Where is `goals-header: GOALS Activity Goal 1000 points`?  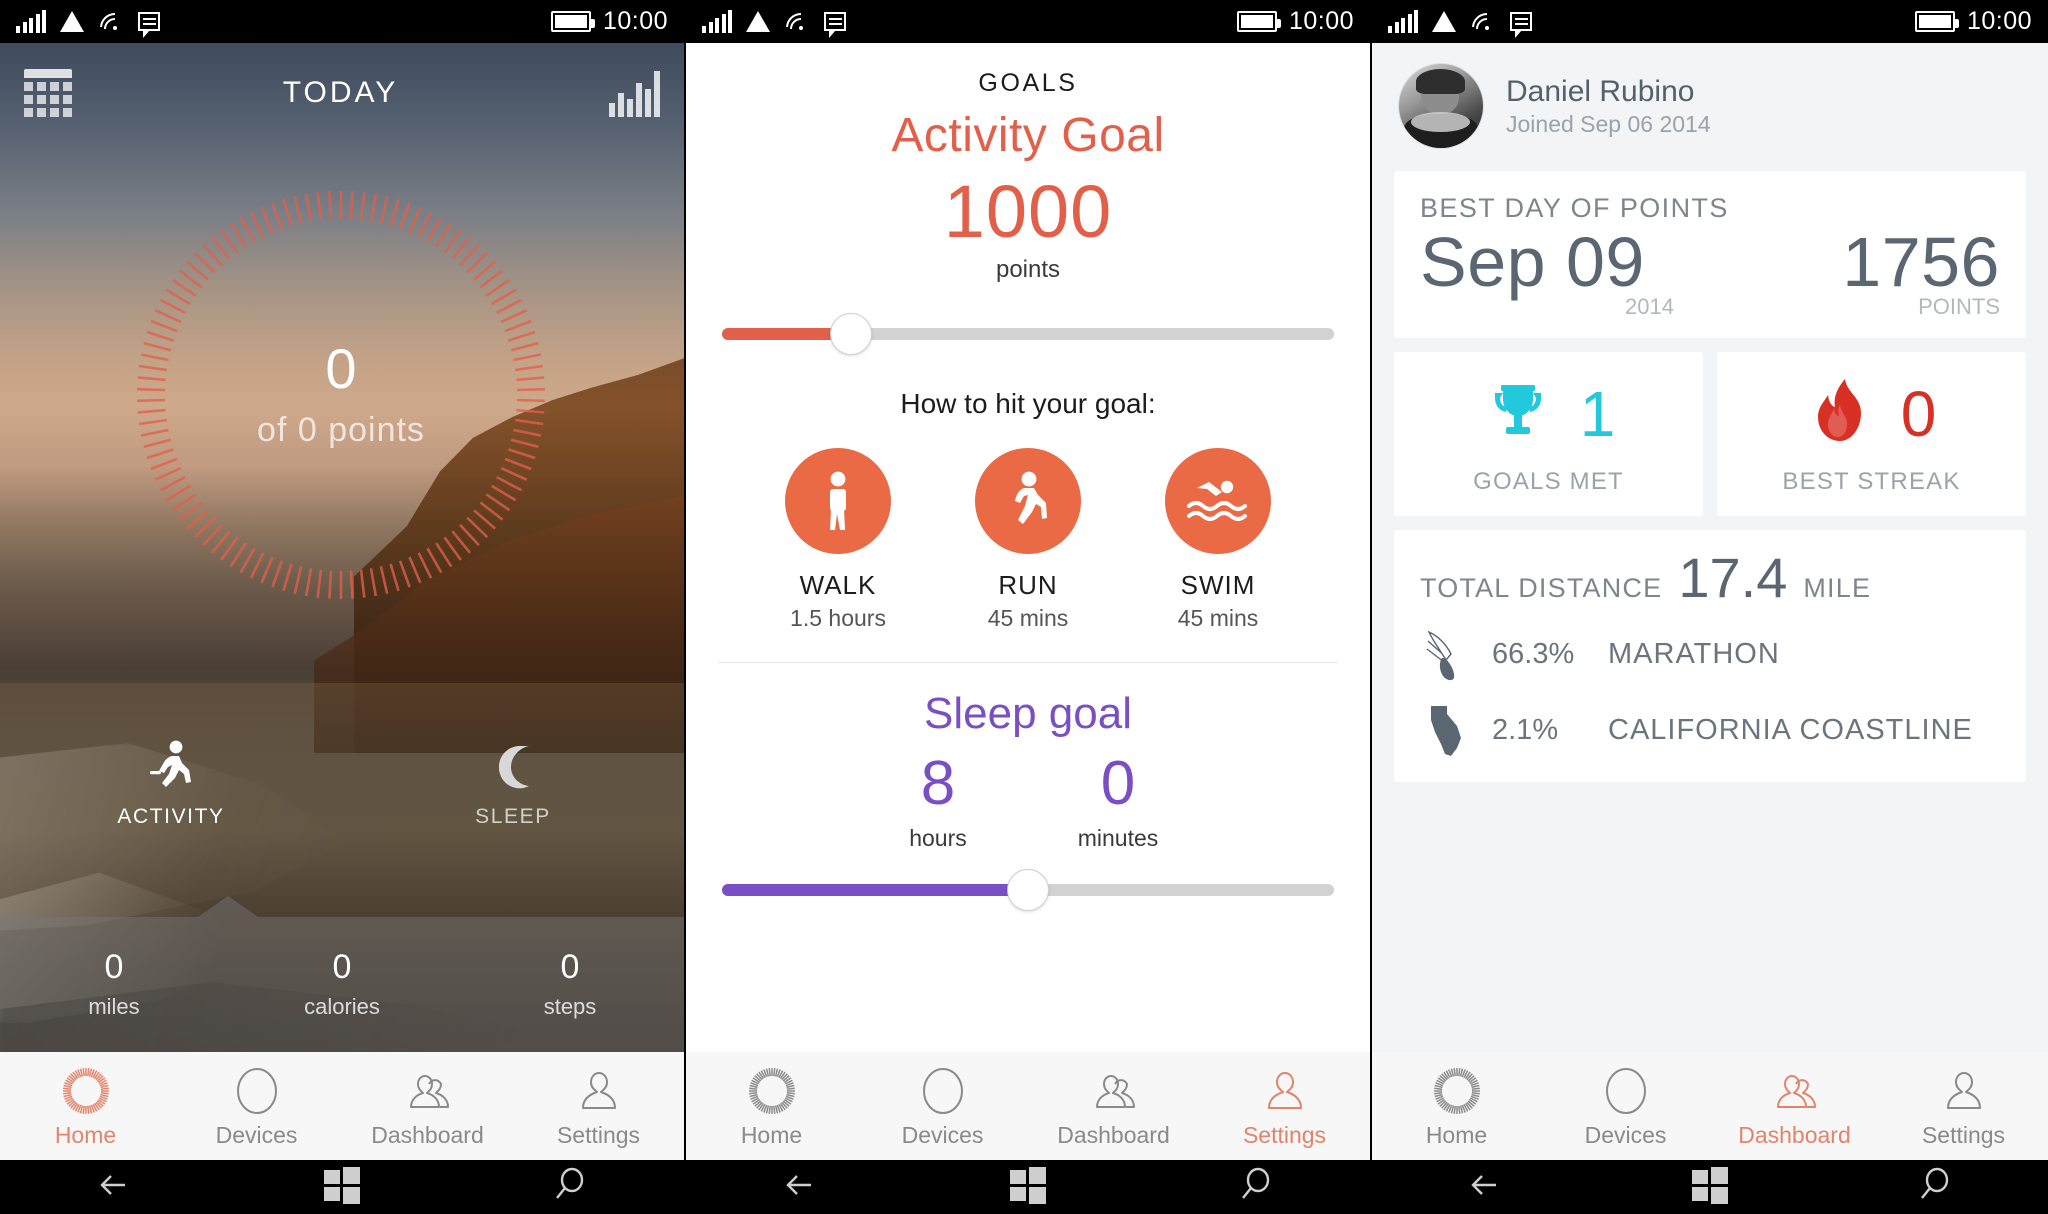 goals-header: GOALS Activity Goal 1000 points is located at coordinates (1028, 163).